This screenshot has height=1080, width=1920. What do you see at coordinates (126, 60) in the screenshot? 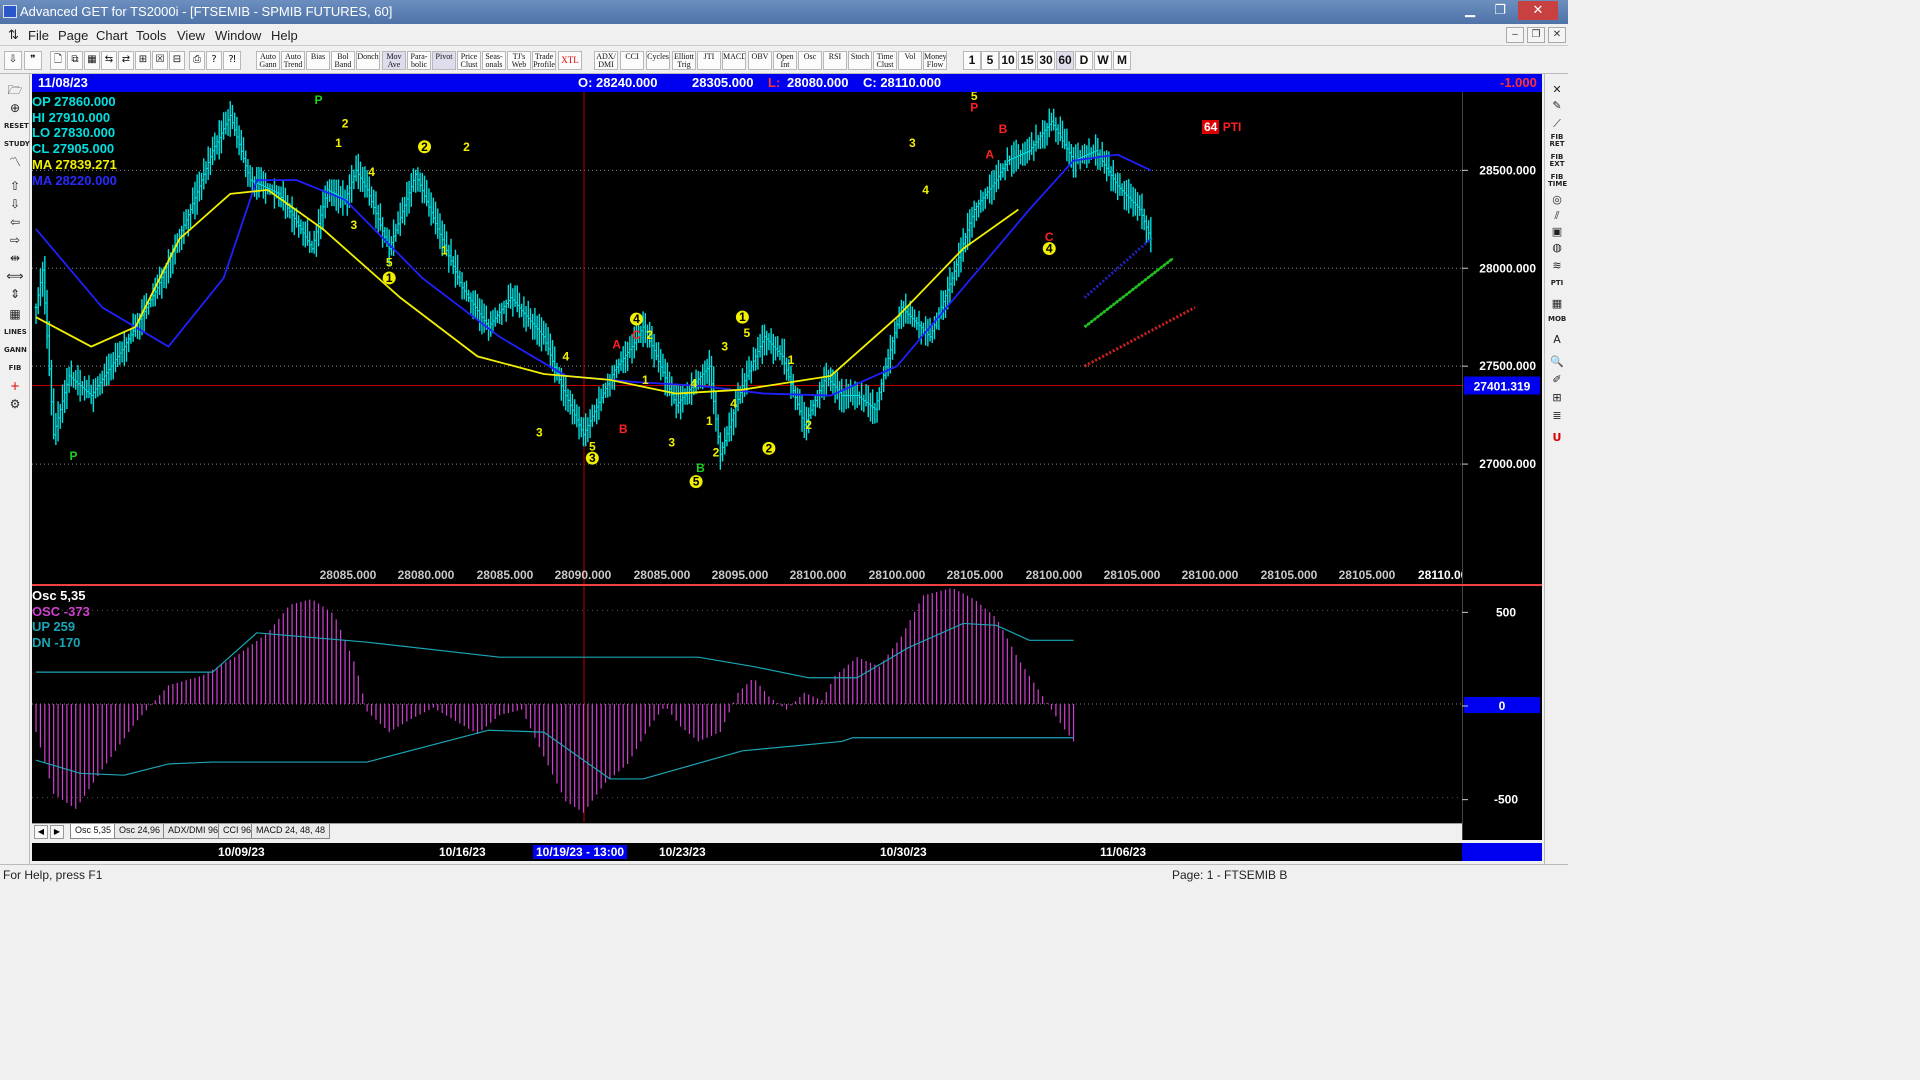
I see `arrange-icon: ⇄` at bounding box center [126, 60].